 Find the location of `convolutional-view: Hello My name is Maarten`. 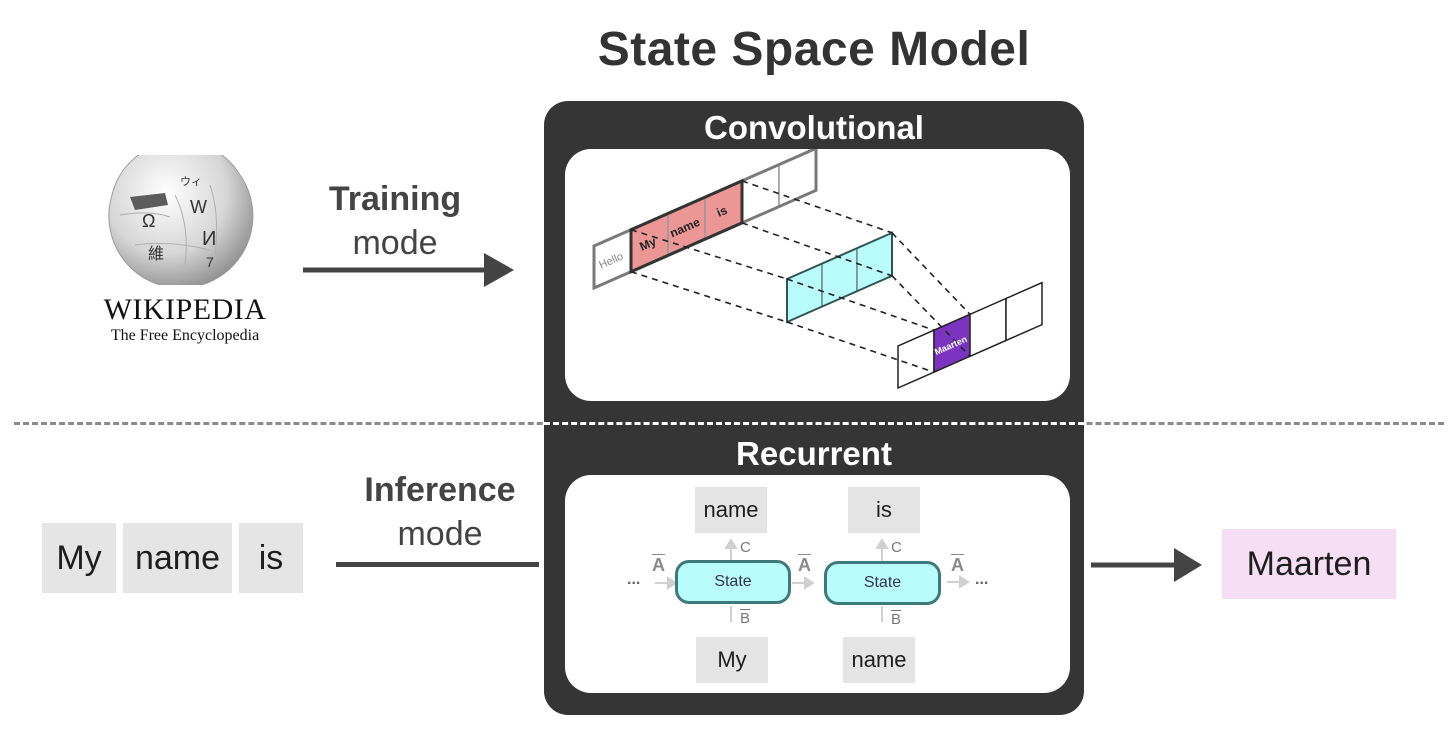

convolutional-view: Hello My name is Maarten is located at coordinates (817, 275).